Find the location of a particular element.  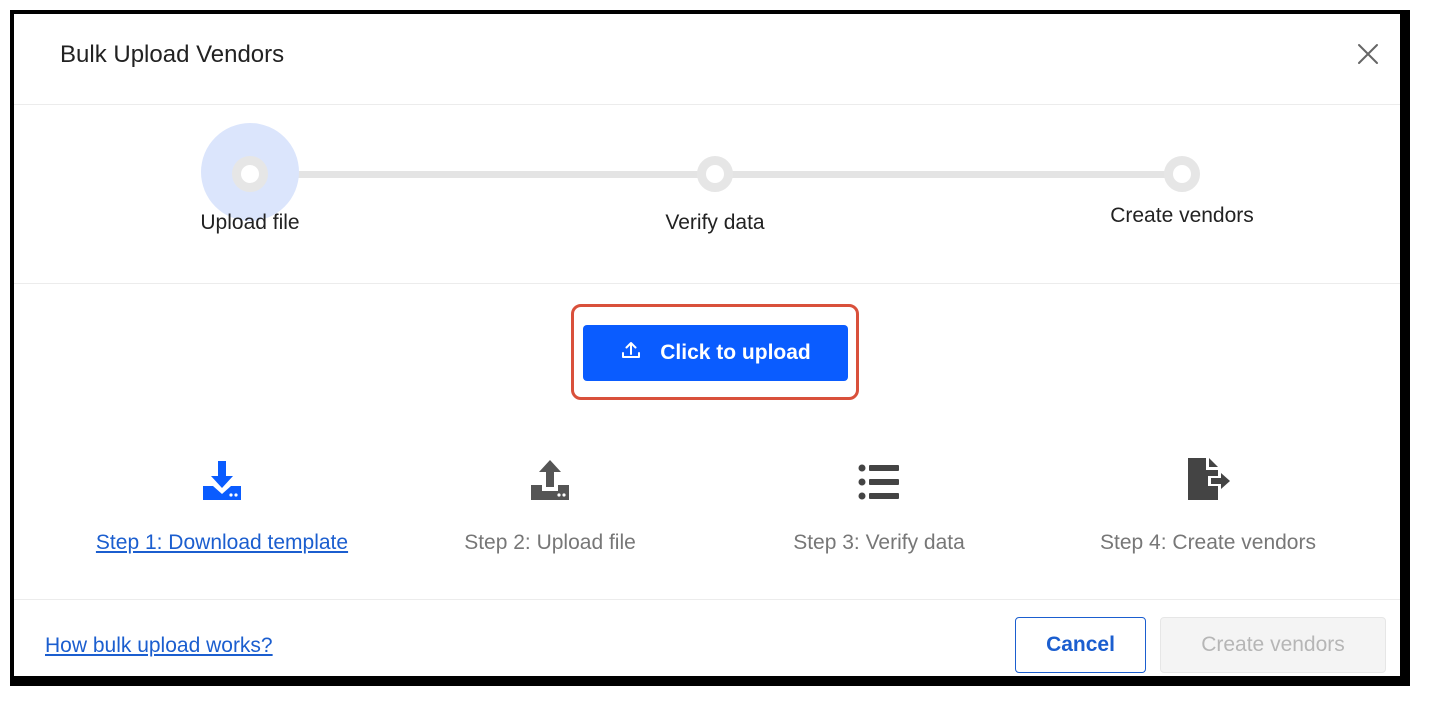

list-icon is located at coordinates (879, 484).